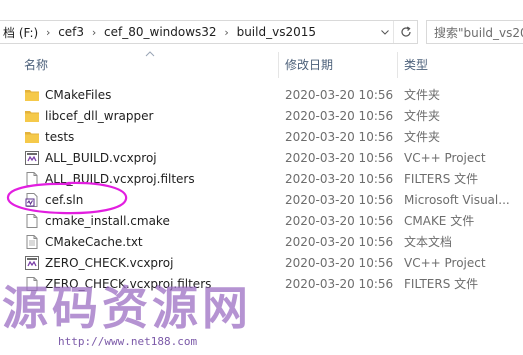  I want to click on column-header-modified-label: 修改日期, so click(309, 64).